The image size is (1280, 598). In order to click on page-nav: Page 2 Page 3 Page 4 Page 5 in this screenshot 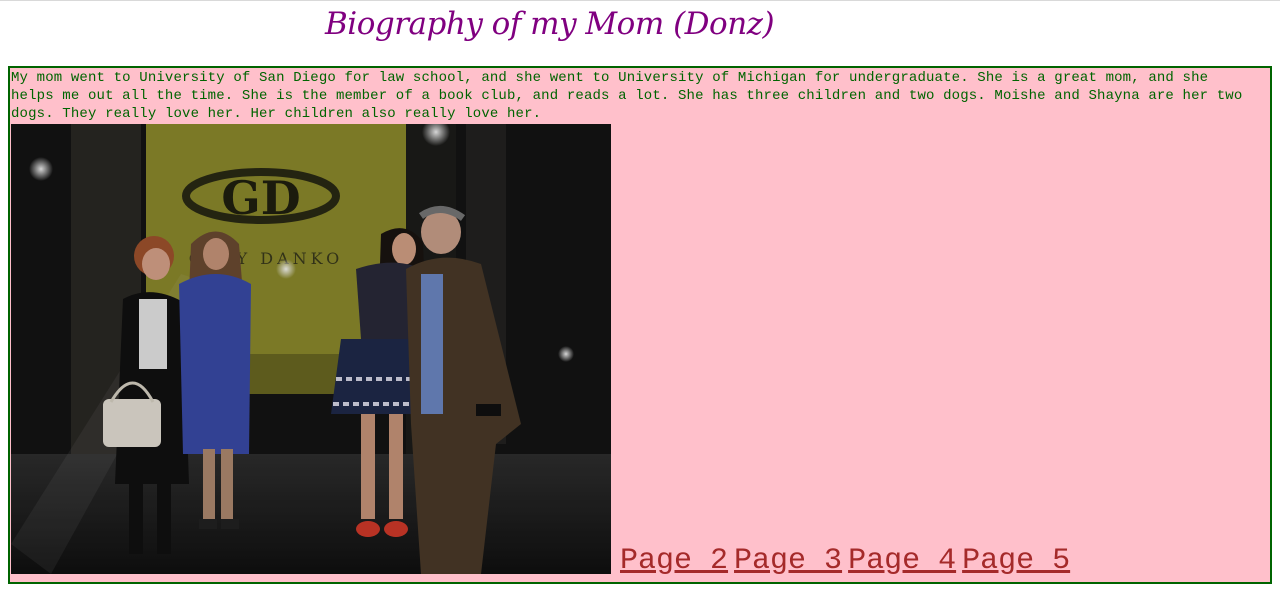, I will do `click(848, 561)`.